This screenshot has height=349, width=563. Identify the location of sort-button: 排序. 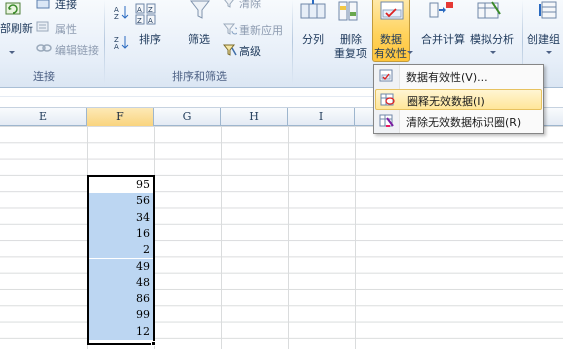
(150, 39).